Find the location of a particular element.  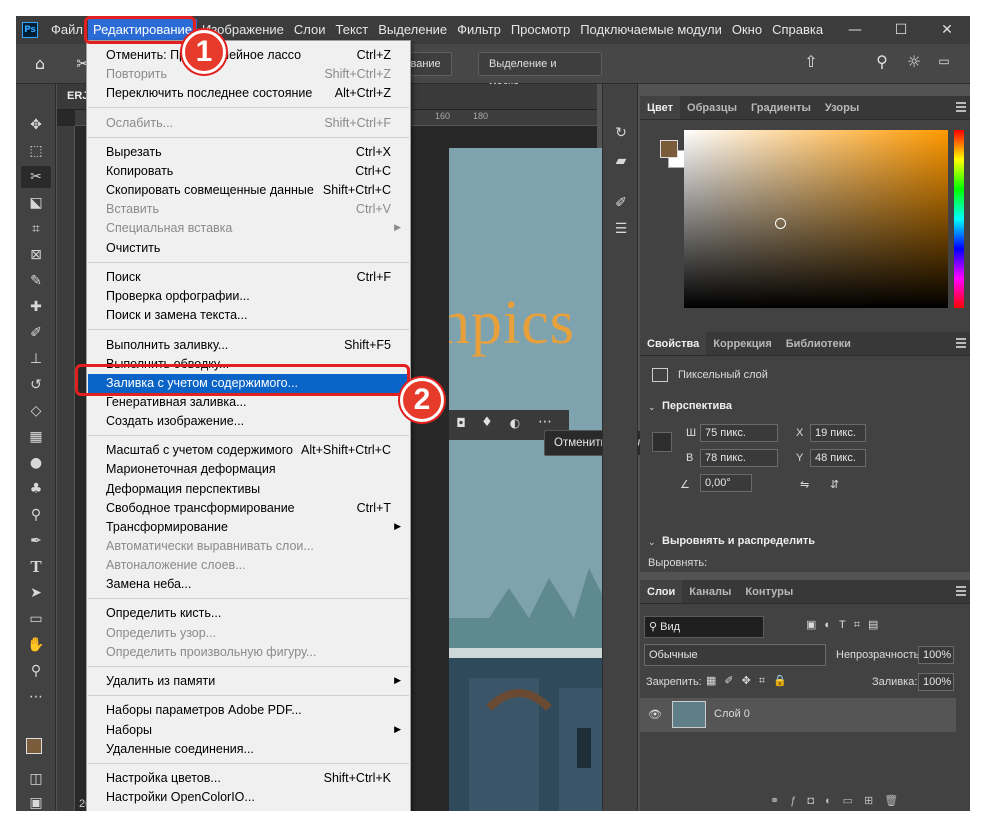

menu-item-0: Файл is located at coordinates (67, 30).